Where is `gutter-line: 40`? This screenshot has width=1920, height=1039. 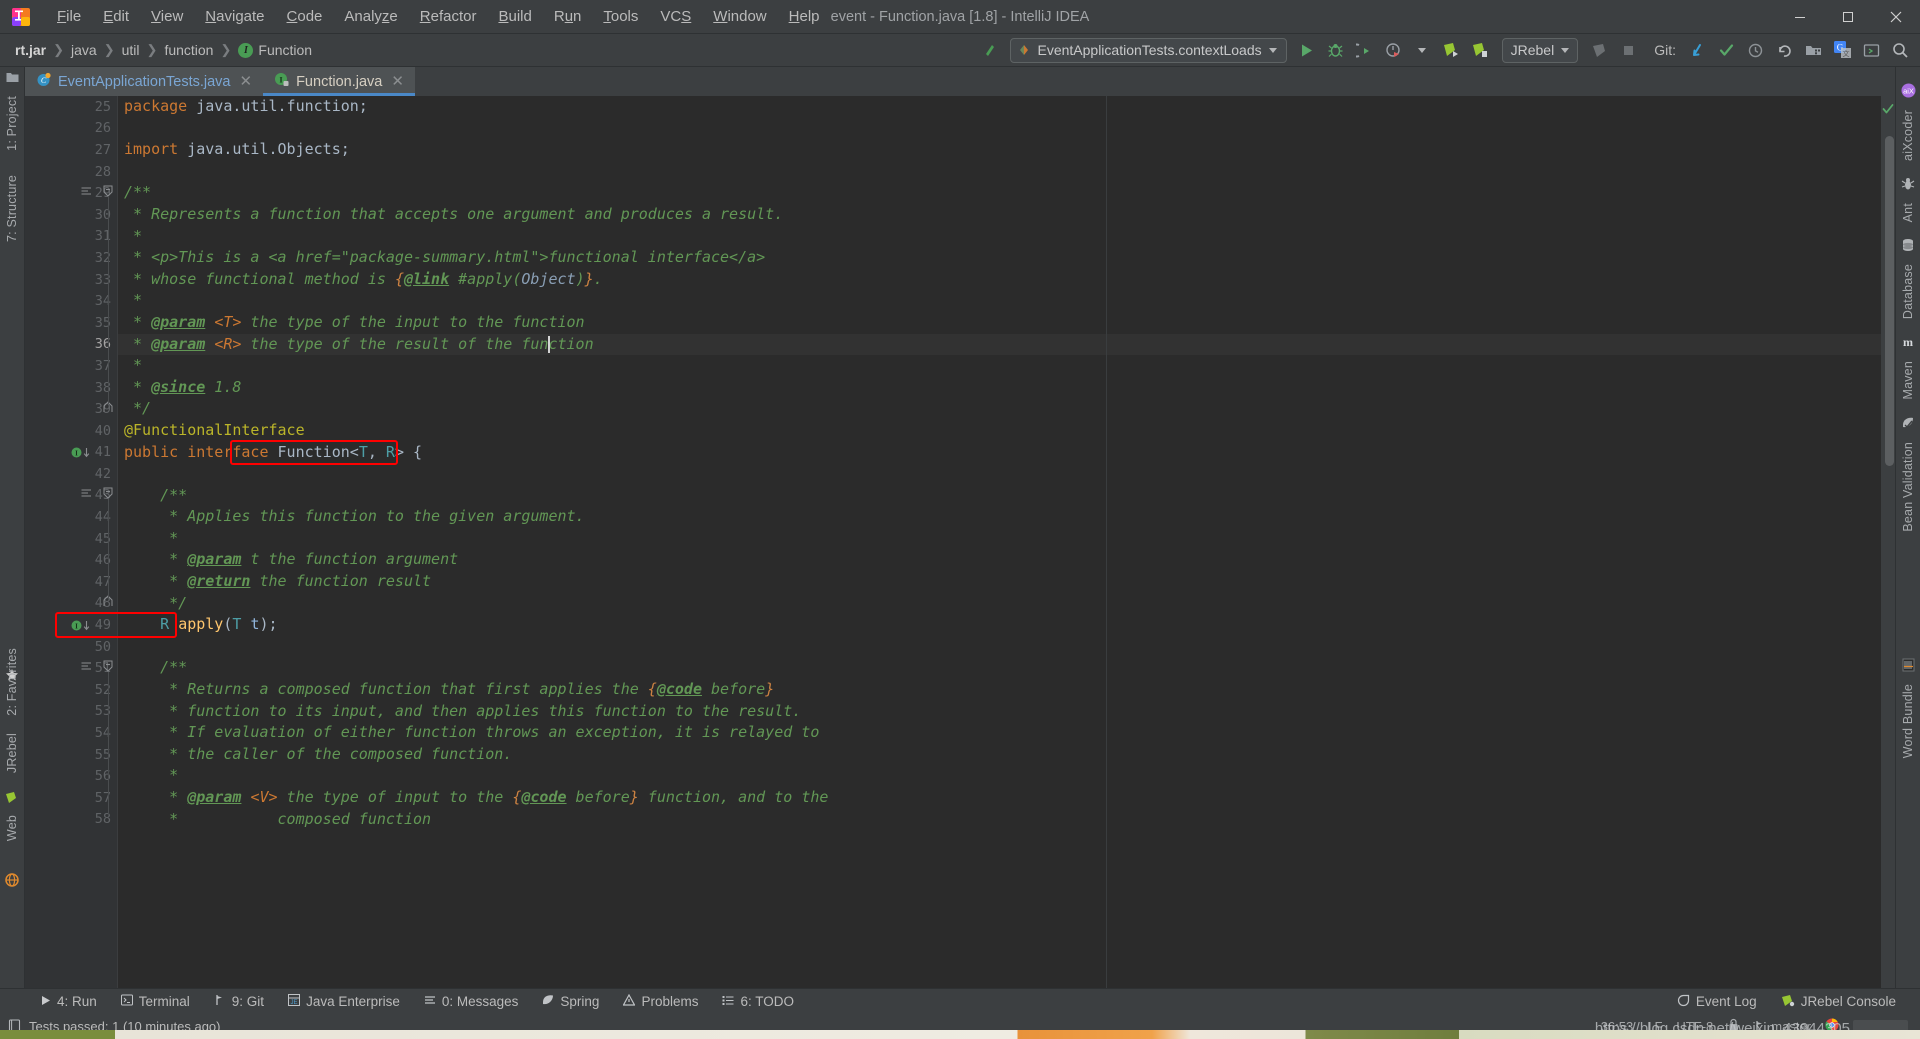
gutter-line: 40 is located at coordinates (71, 431).